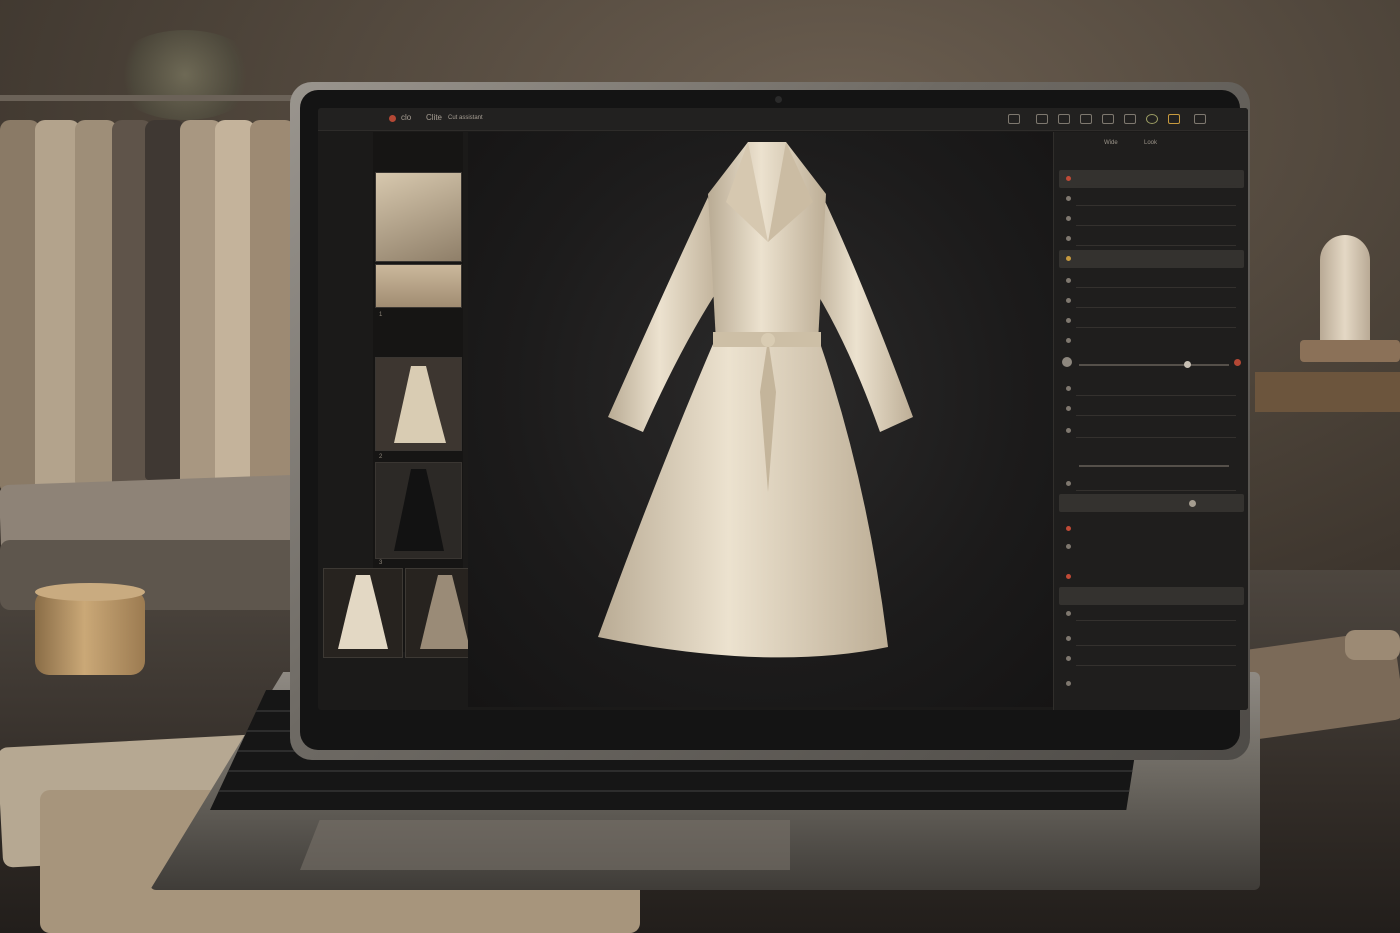 The image size is (1400, 933). What do you see at coordinates (1372, 645) in the screenshot?
I see `fabric-swatch` at bounding box center [1372, 645].